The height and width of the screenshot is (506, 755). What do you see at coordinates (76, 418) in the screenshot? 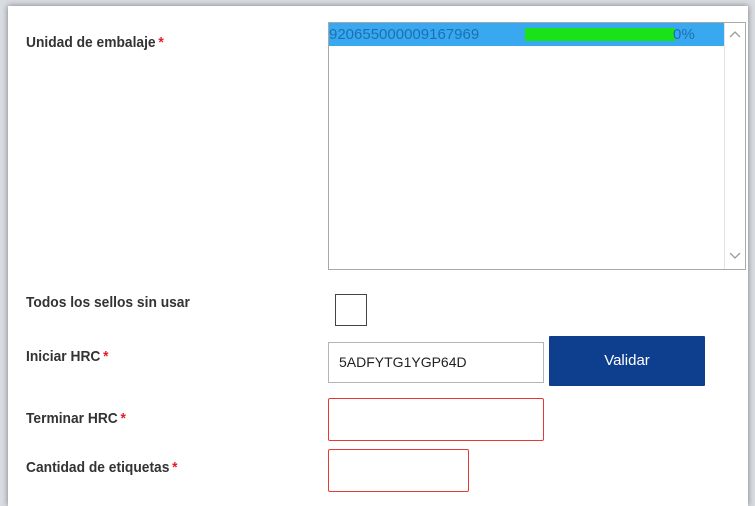
I see `end-hrc-label: Terminar HRC *` at bounding box center [76, 418].